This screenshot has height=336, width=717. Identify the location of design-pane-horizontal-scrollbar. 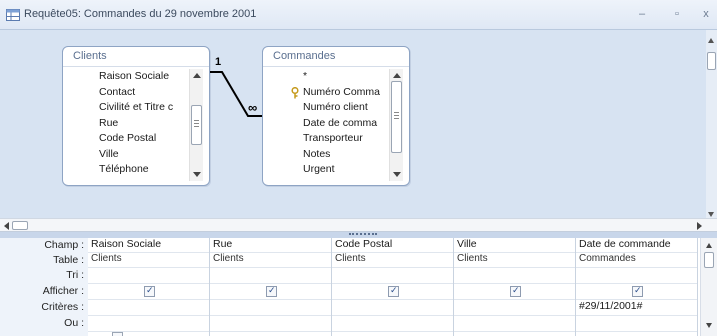
(358, 225).